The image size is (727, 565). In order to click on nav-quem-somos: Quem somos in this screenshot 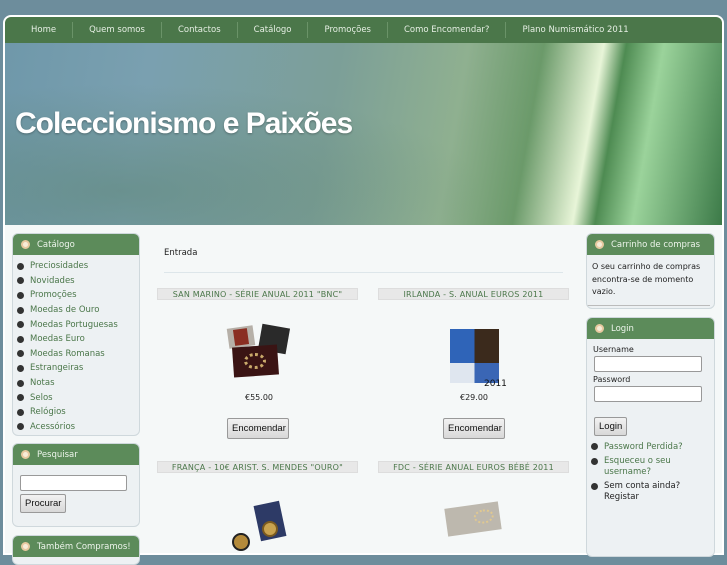, I will do `click(117, 30)`.